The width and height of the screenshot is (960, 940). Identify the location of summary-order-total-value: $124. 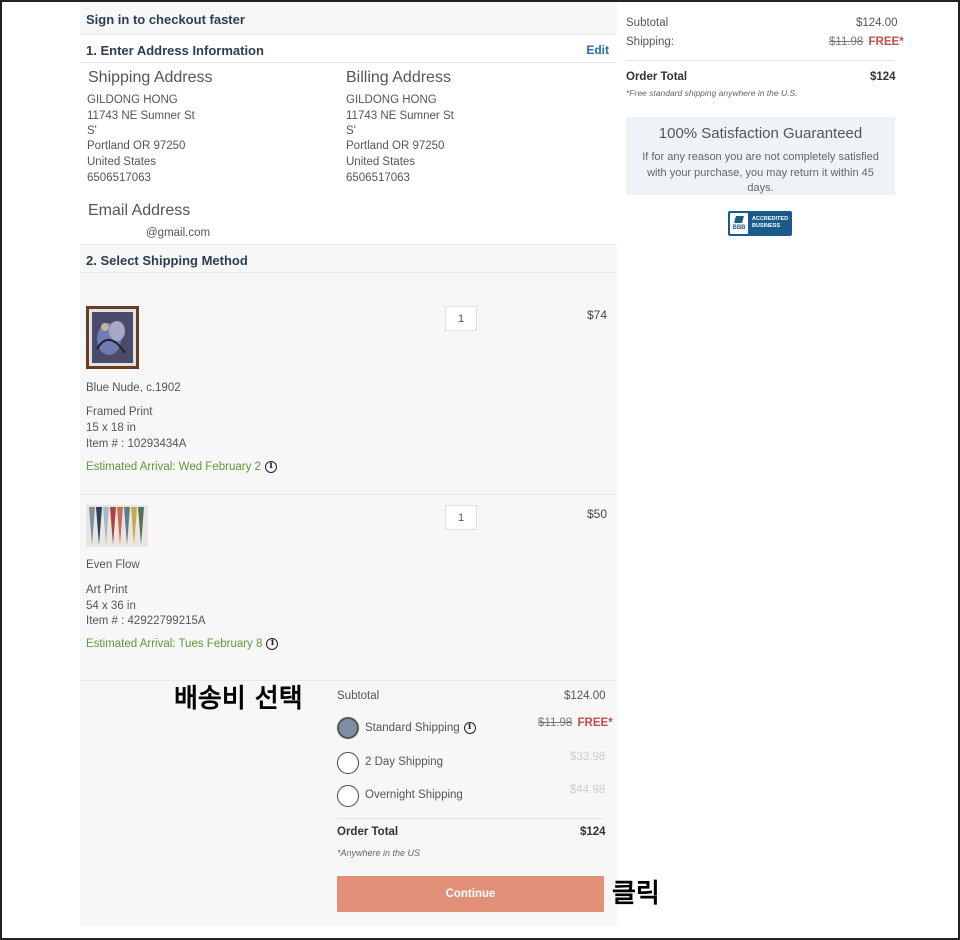
(883, 77).